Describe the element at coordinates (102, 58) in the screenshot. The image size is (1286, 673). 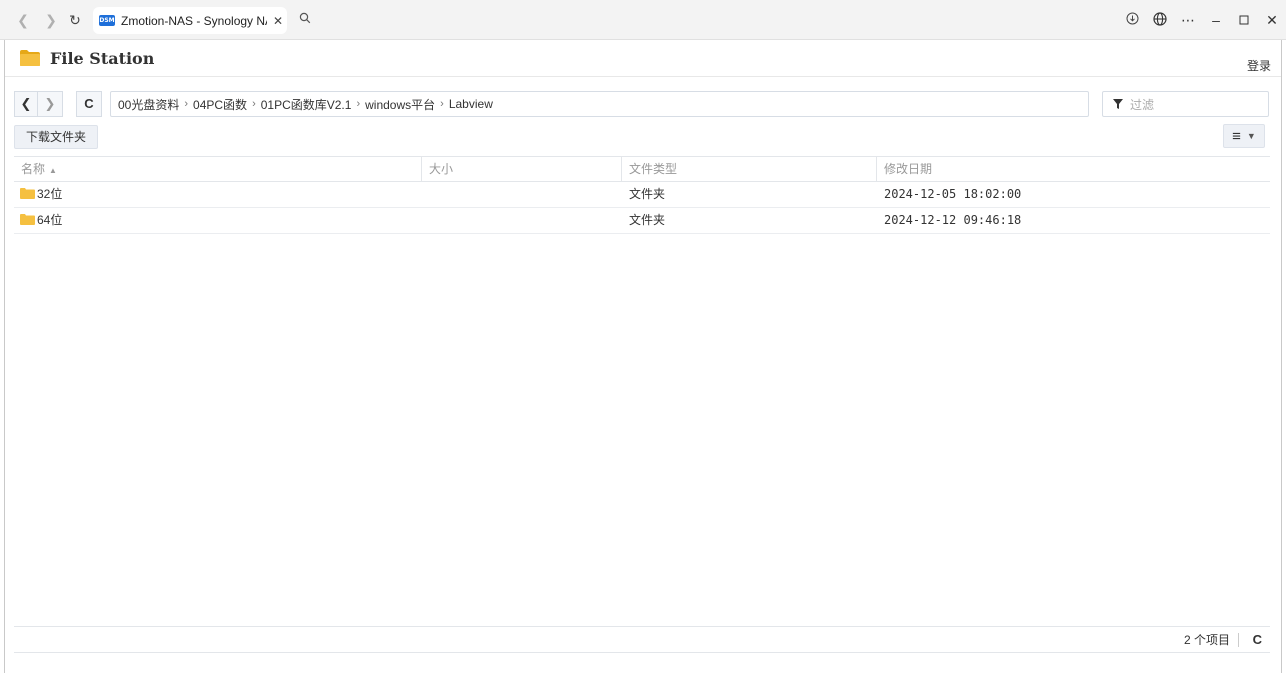
I see `app-title: File Station` at that location.